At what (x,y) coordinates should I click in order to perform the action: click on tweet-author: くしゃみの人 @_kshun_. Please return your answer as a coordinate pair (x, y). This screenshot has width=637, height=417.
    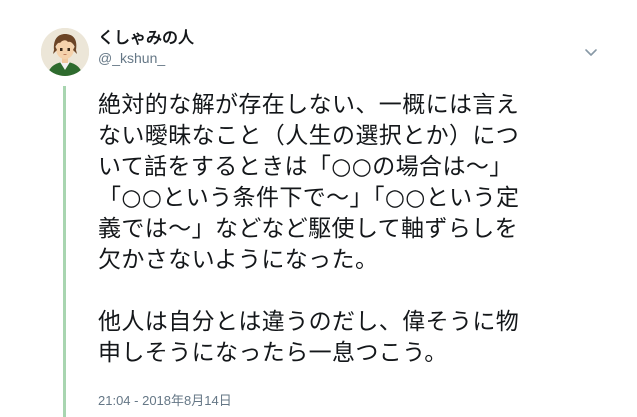
    Looking at the image, I should click on (146, 47).